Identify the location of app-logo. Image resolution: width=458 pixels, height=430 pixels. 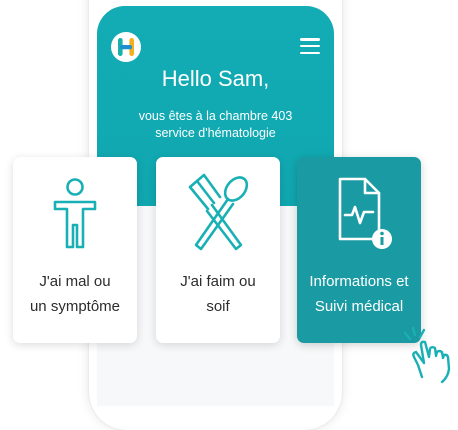
(126, 47).